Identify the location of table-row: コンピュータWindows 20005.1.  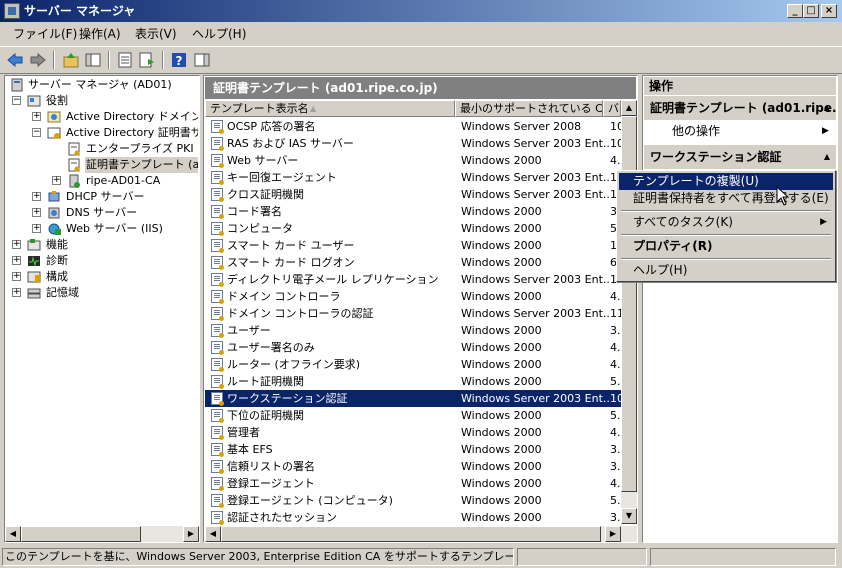
(413, 228).